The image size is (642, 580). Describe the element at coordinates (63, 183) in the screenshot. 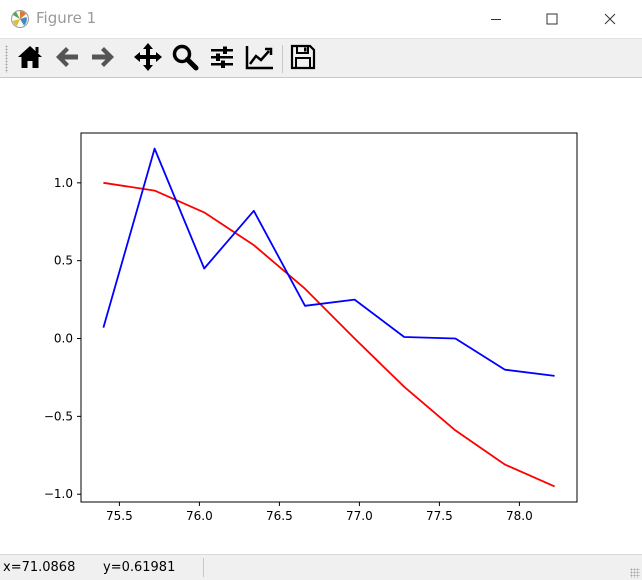

I see `y-tick-label: 1.0` at that location.